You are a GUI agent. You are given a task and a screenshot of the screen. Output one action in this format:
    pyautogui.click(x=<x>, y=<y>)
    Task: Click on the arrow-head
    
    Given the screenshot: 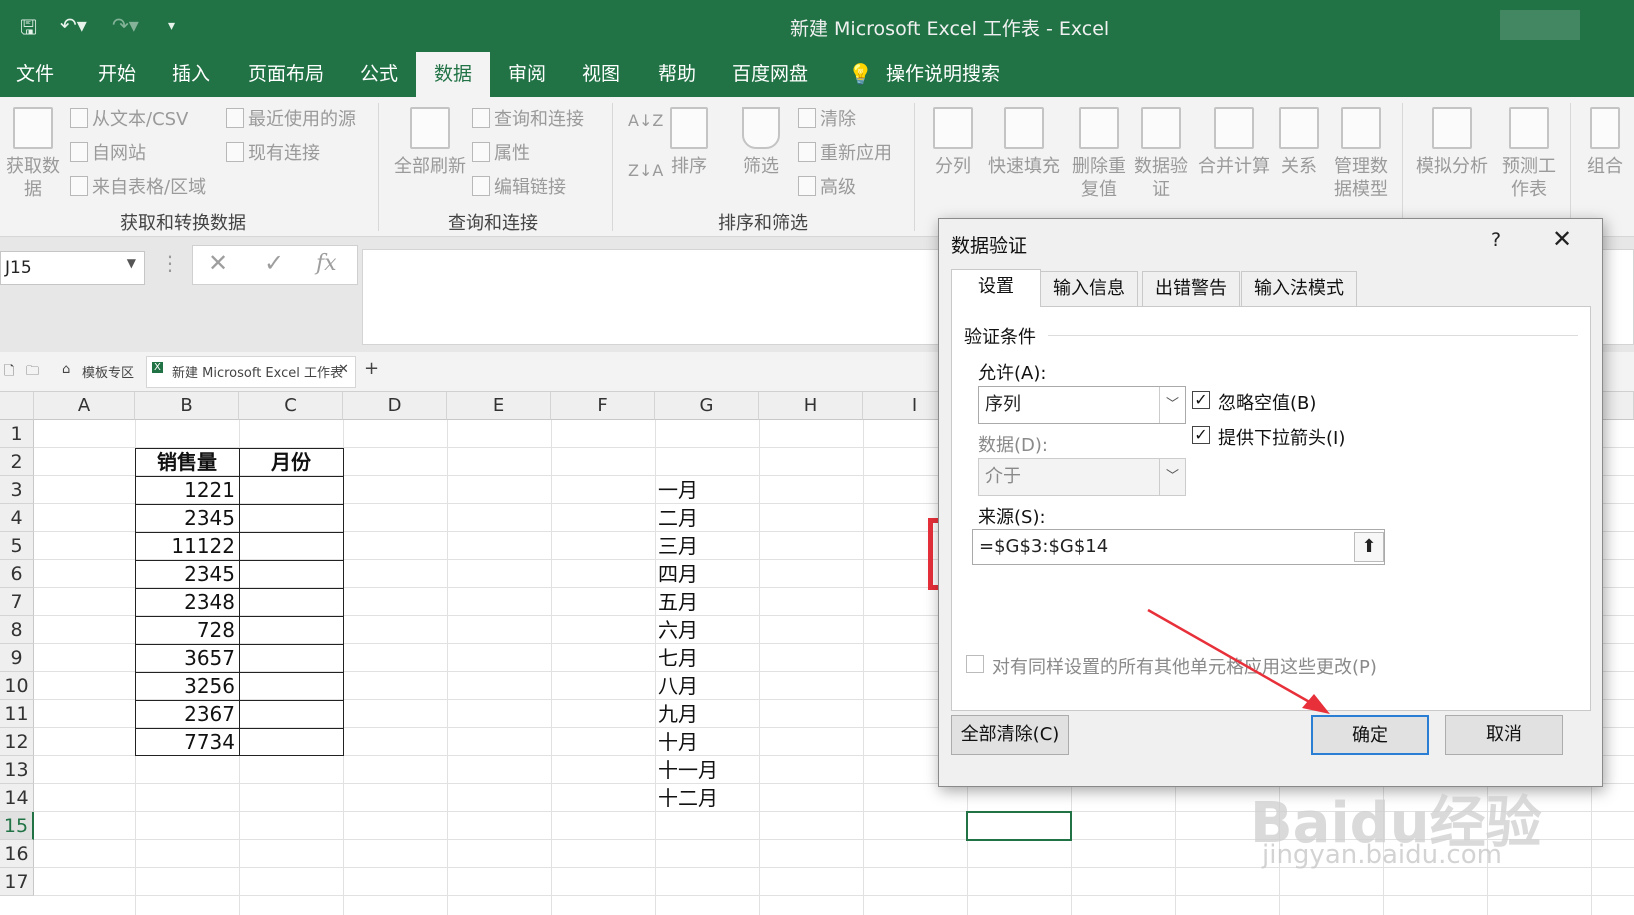 What is the action you would take?
    pyautogui.click(x=1316, y=704)
    